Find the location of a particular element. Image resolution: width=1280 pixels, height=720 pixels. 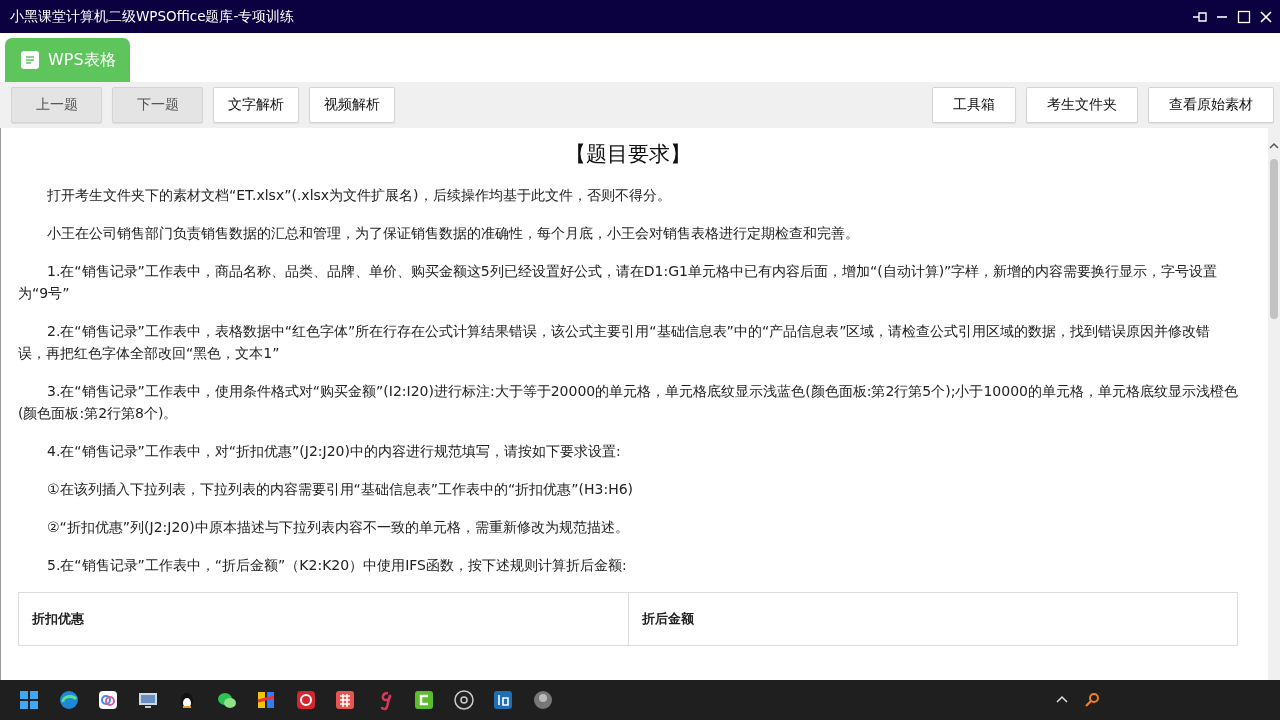

paragraph: ①在该列插入下拉列表，下拉列表的内容需要引用“基础信息表”工作表中的“折扣优惠”(H3:H6) is located at coordinates (340, 489).